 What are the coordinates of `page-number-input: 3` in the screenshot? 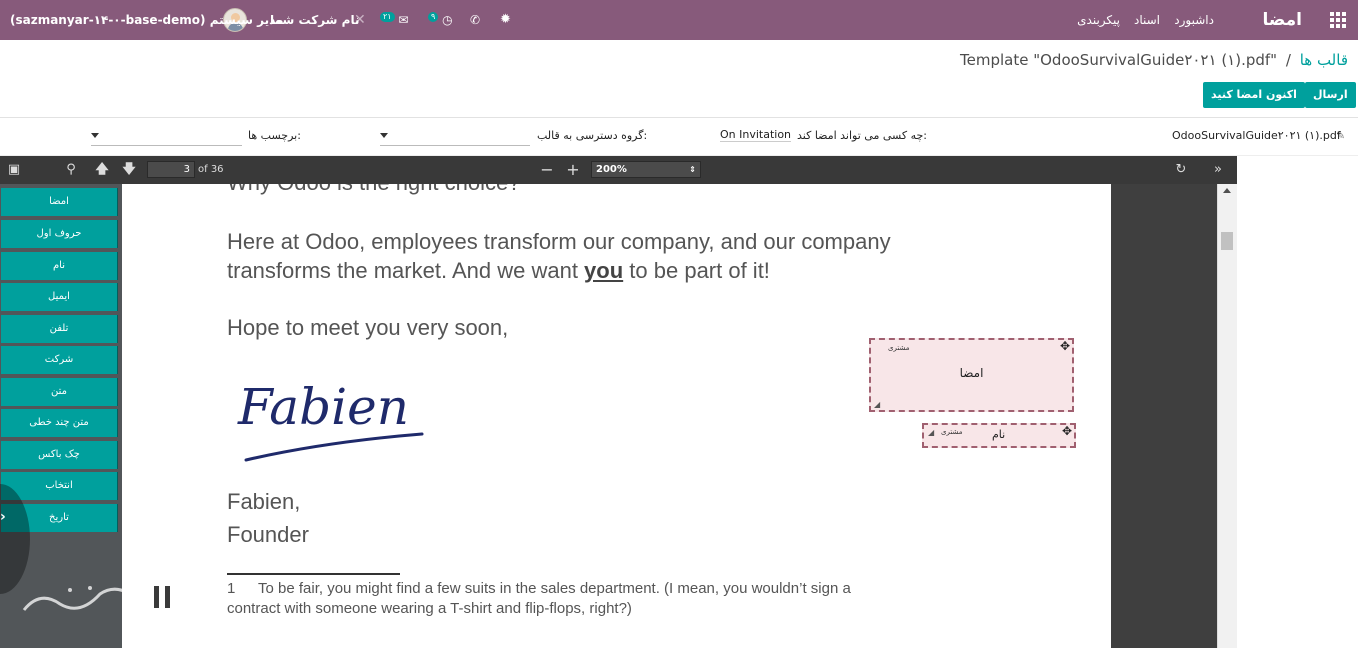 It's located at (171, 169).